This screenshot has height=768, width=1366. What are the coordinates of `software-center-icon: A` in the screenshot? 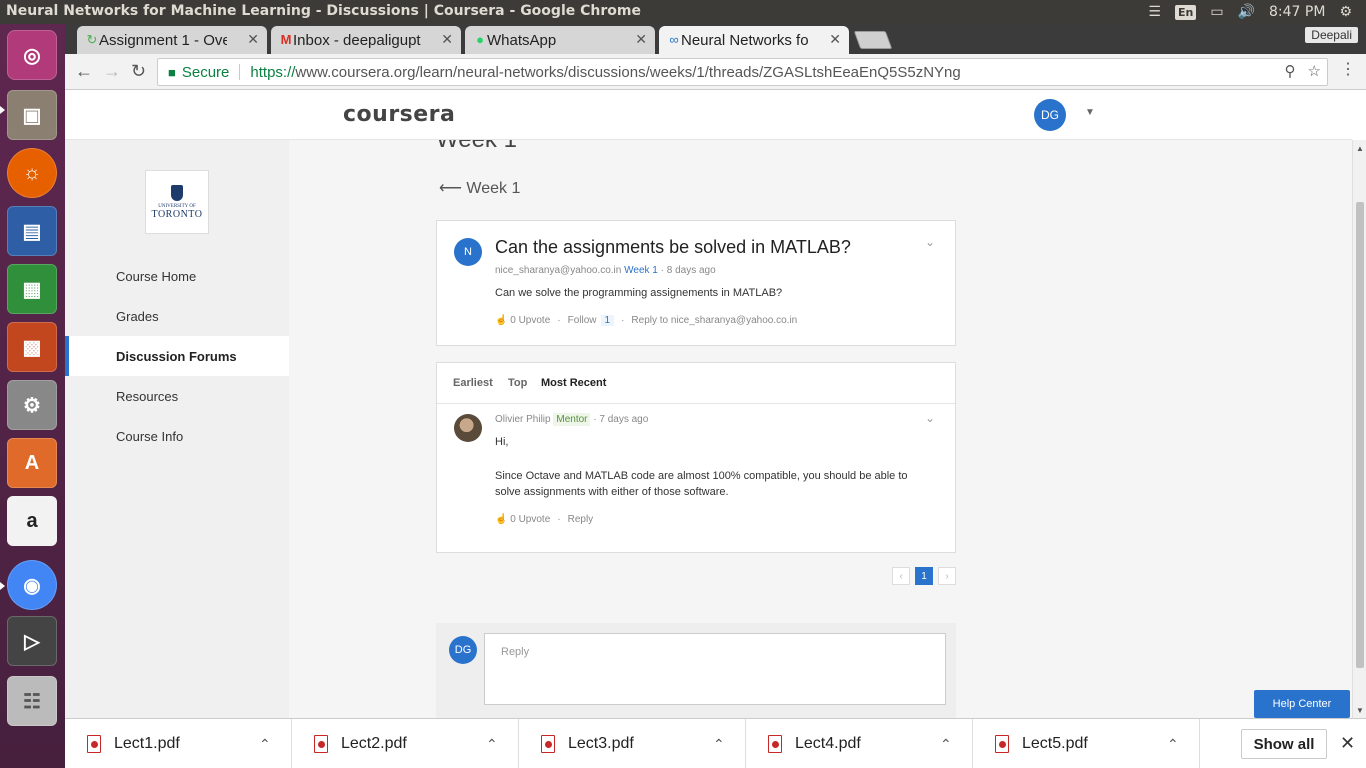 It's located at (32, 463).